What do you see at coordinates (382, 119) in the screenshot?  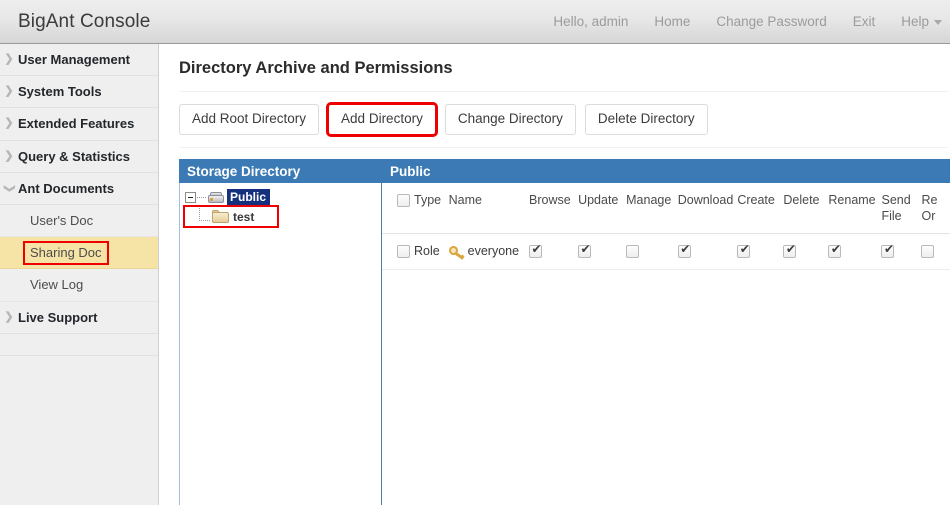 I see `add-directory-button: Add Directory` at bounding box center [382, 119].